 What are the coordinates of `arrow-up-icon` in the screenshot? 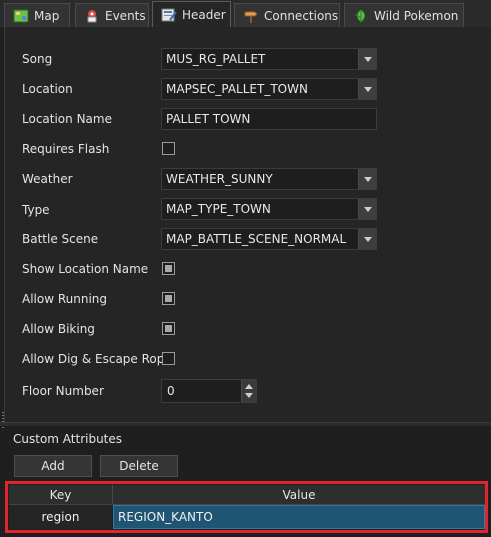 It's located at (249, 386).